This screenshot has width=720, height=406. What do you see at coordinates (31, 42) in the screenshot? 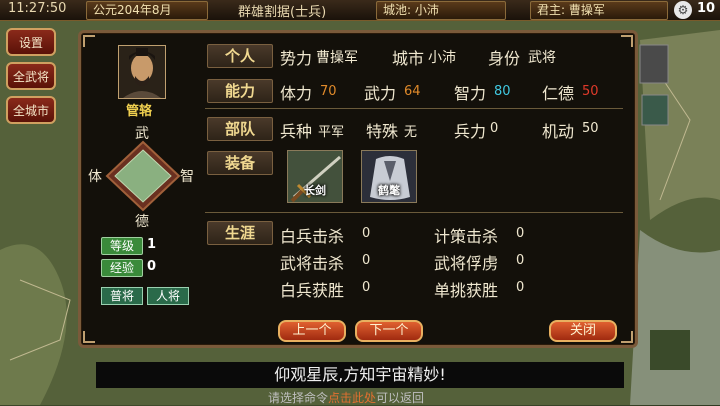
I see `settings-button: 设置` at bounding box center [31, 42].